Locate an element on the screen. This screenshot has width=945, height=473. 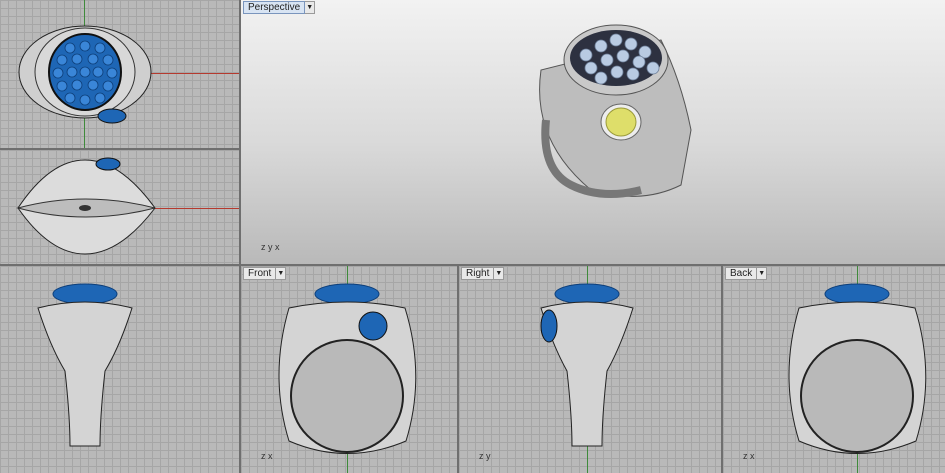
ring-left-view is located at coordinates (85, 365).